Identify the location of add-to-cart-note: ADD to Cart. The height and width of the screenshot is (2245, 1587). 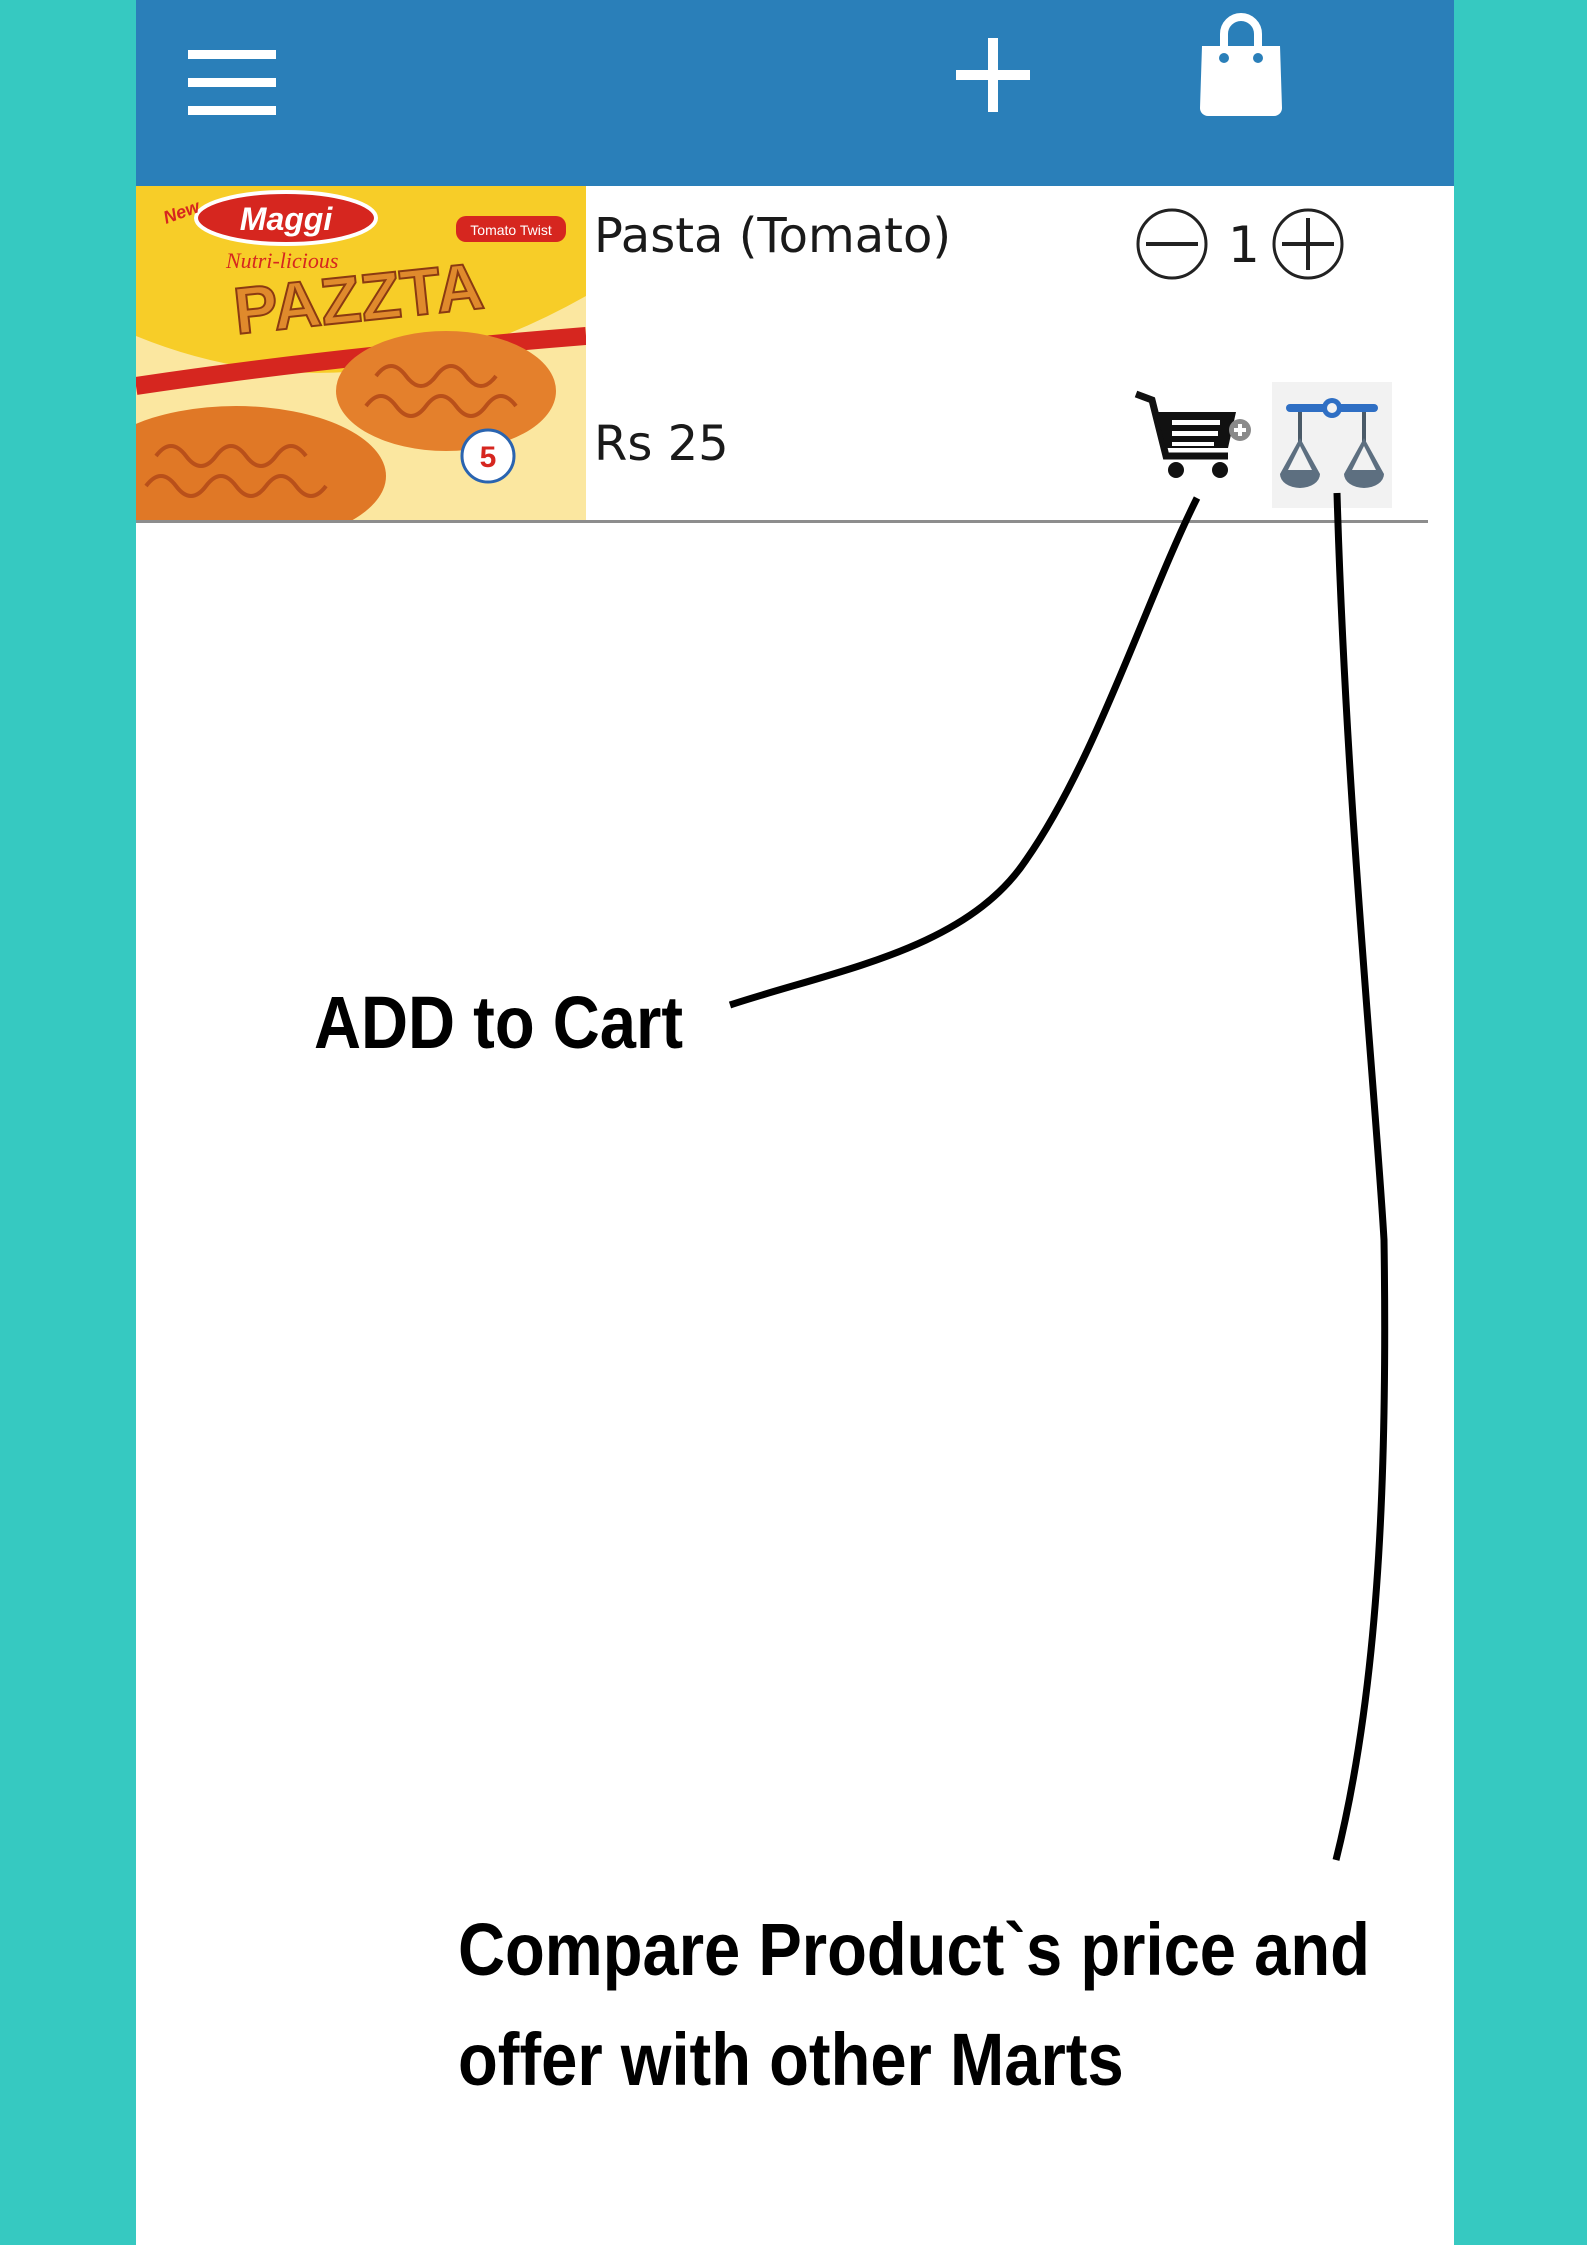
(499, 1022).